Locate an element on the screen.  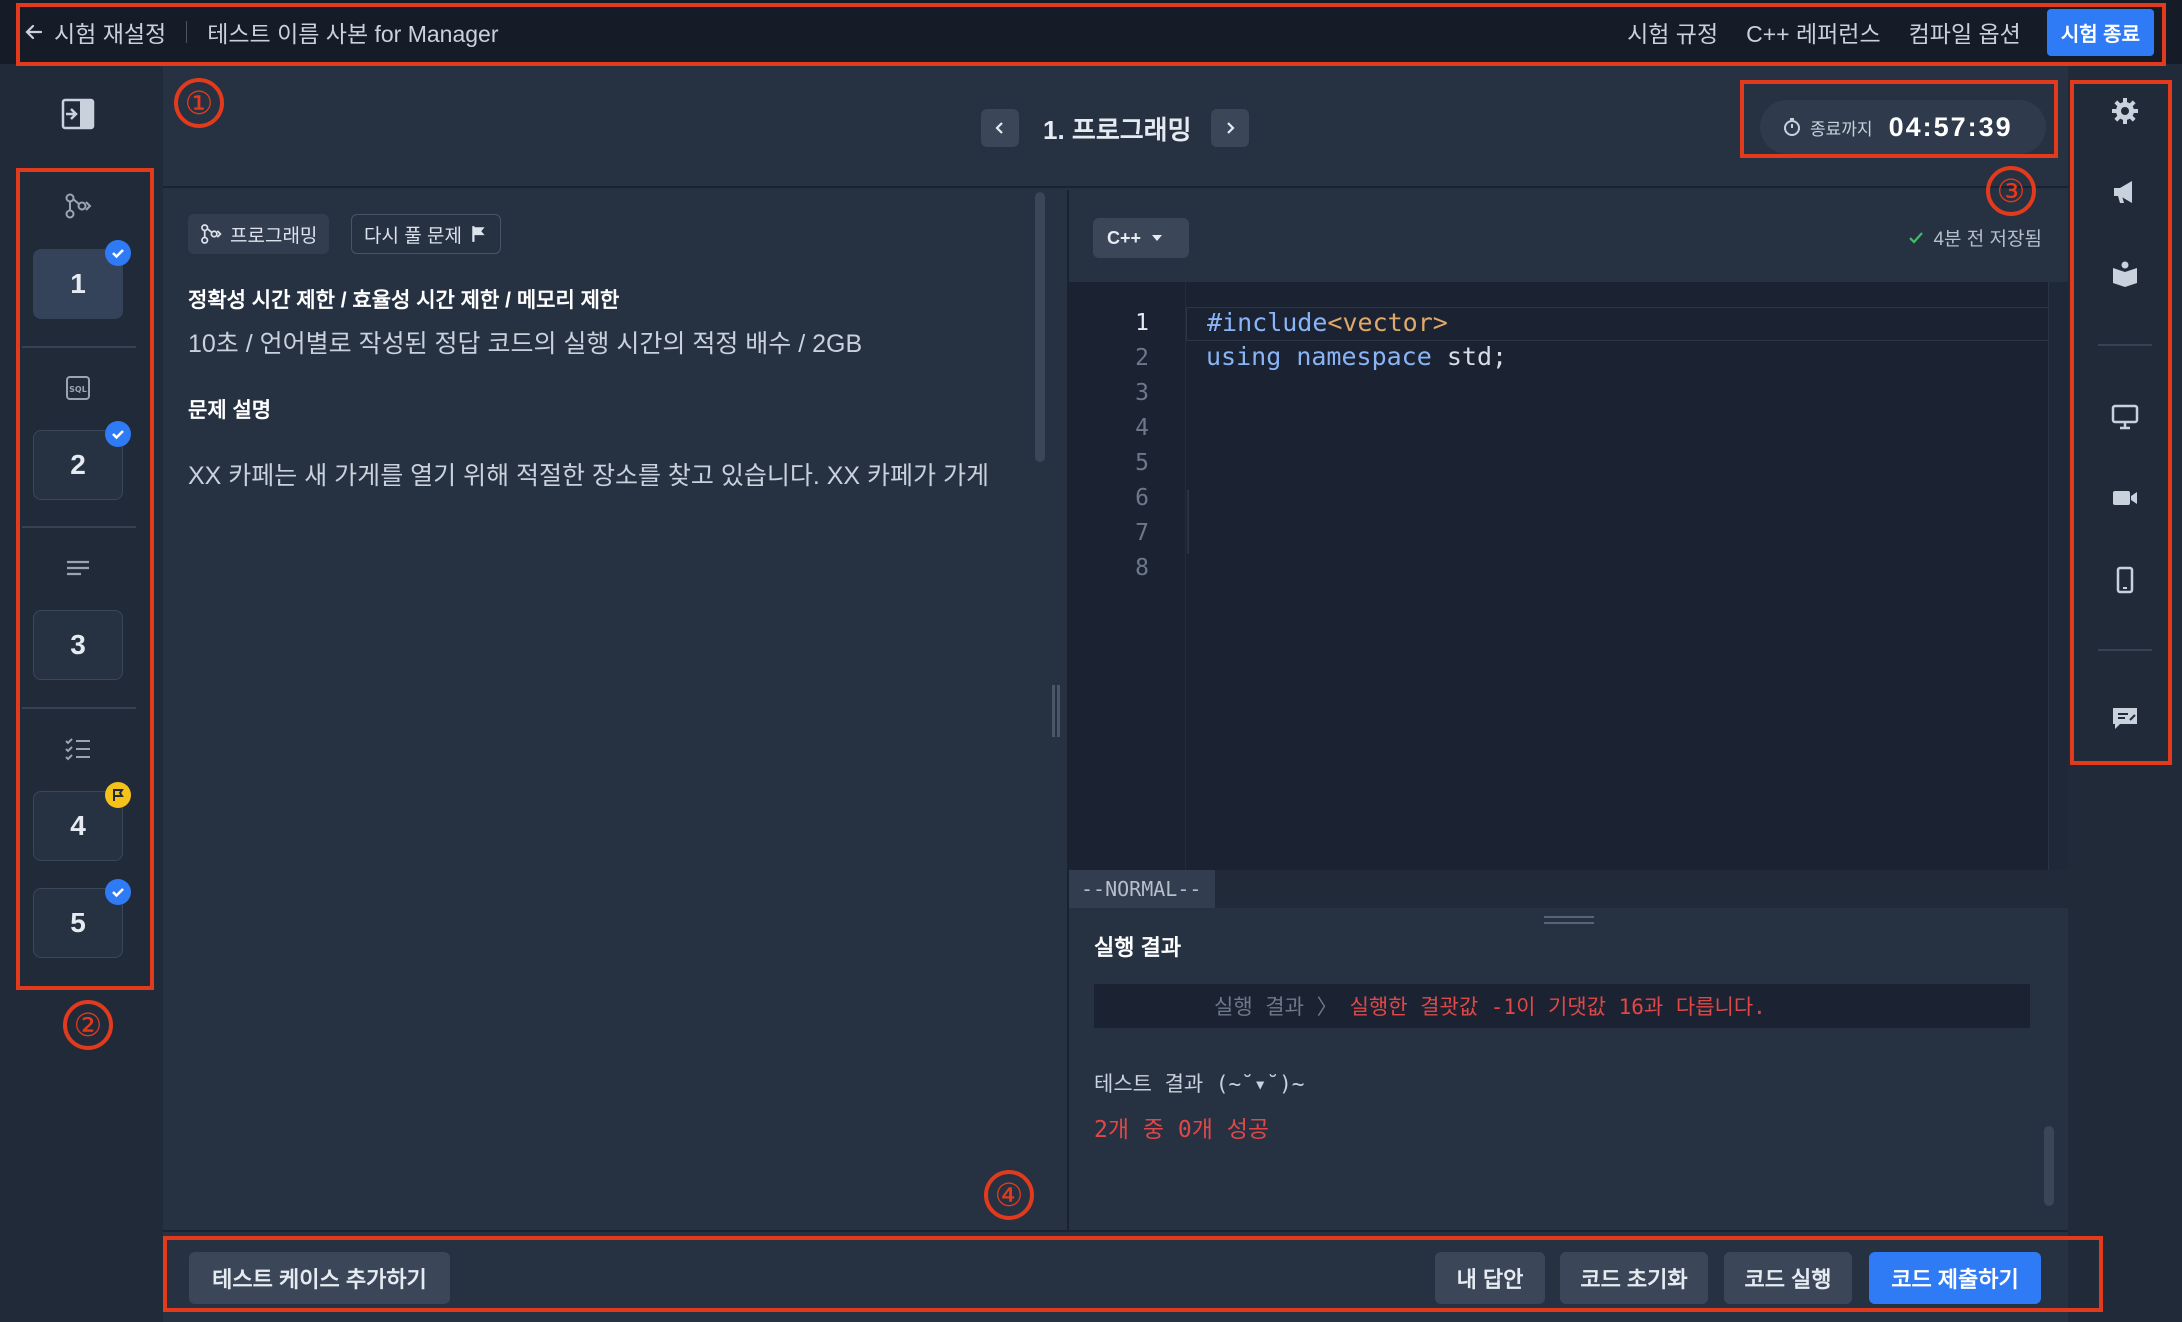
code-scrollbar is located at coordinates (2058, 576).